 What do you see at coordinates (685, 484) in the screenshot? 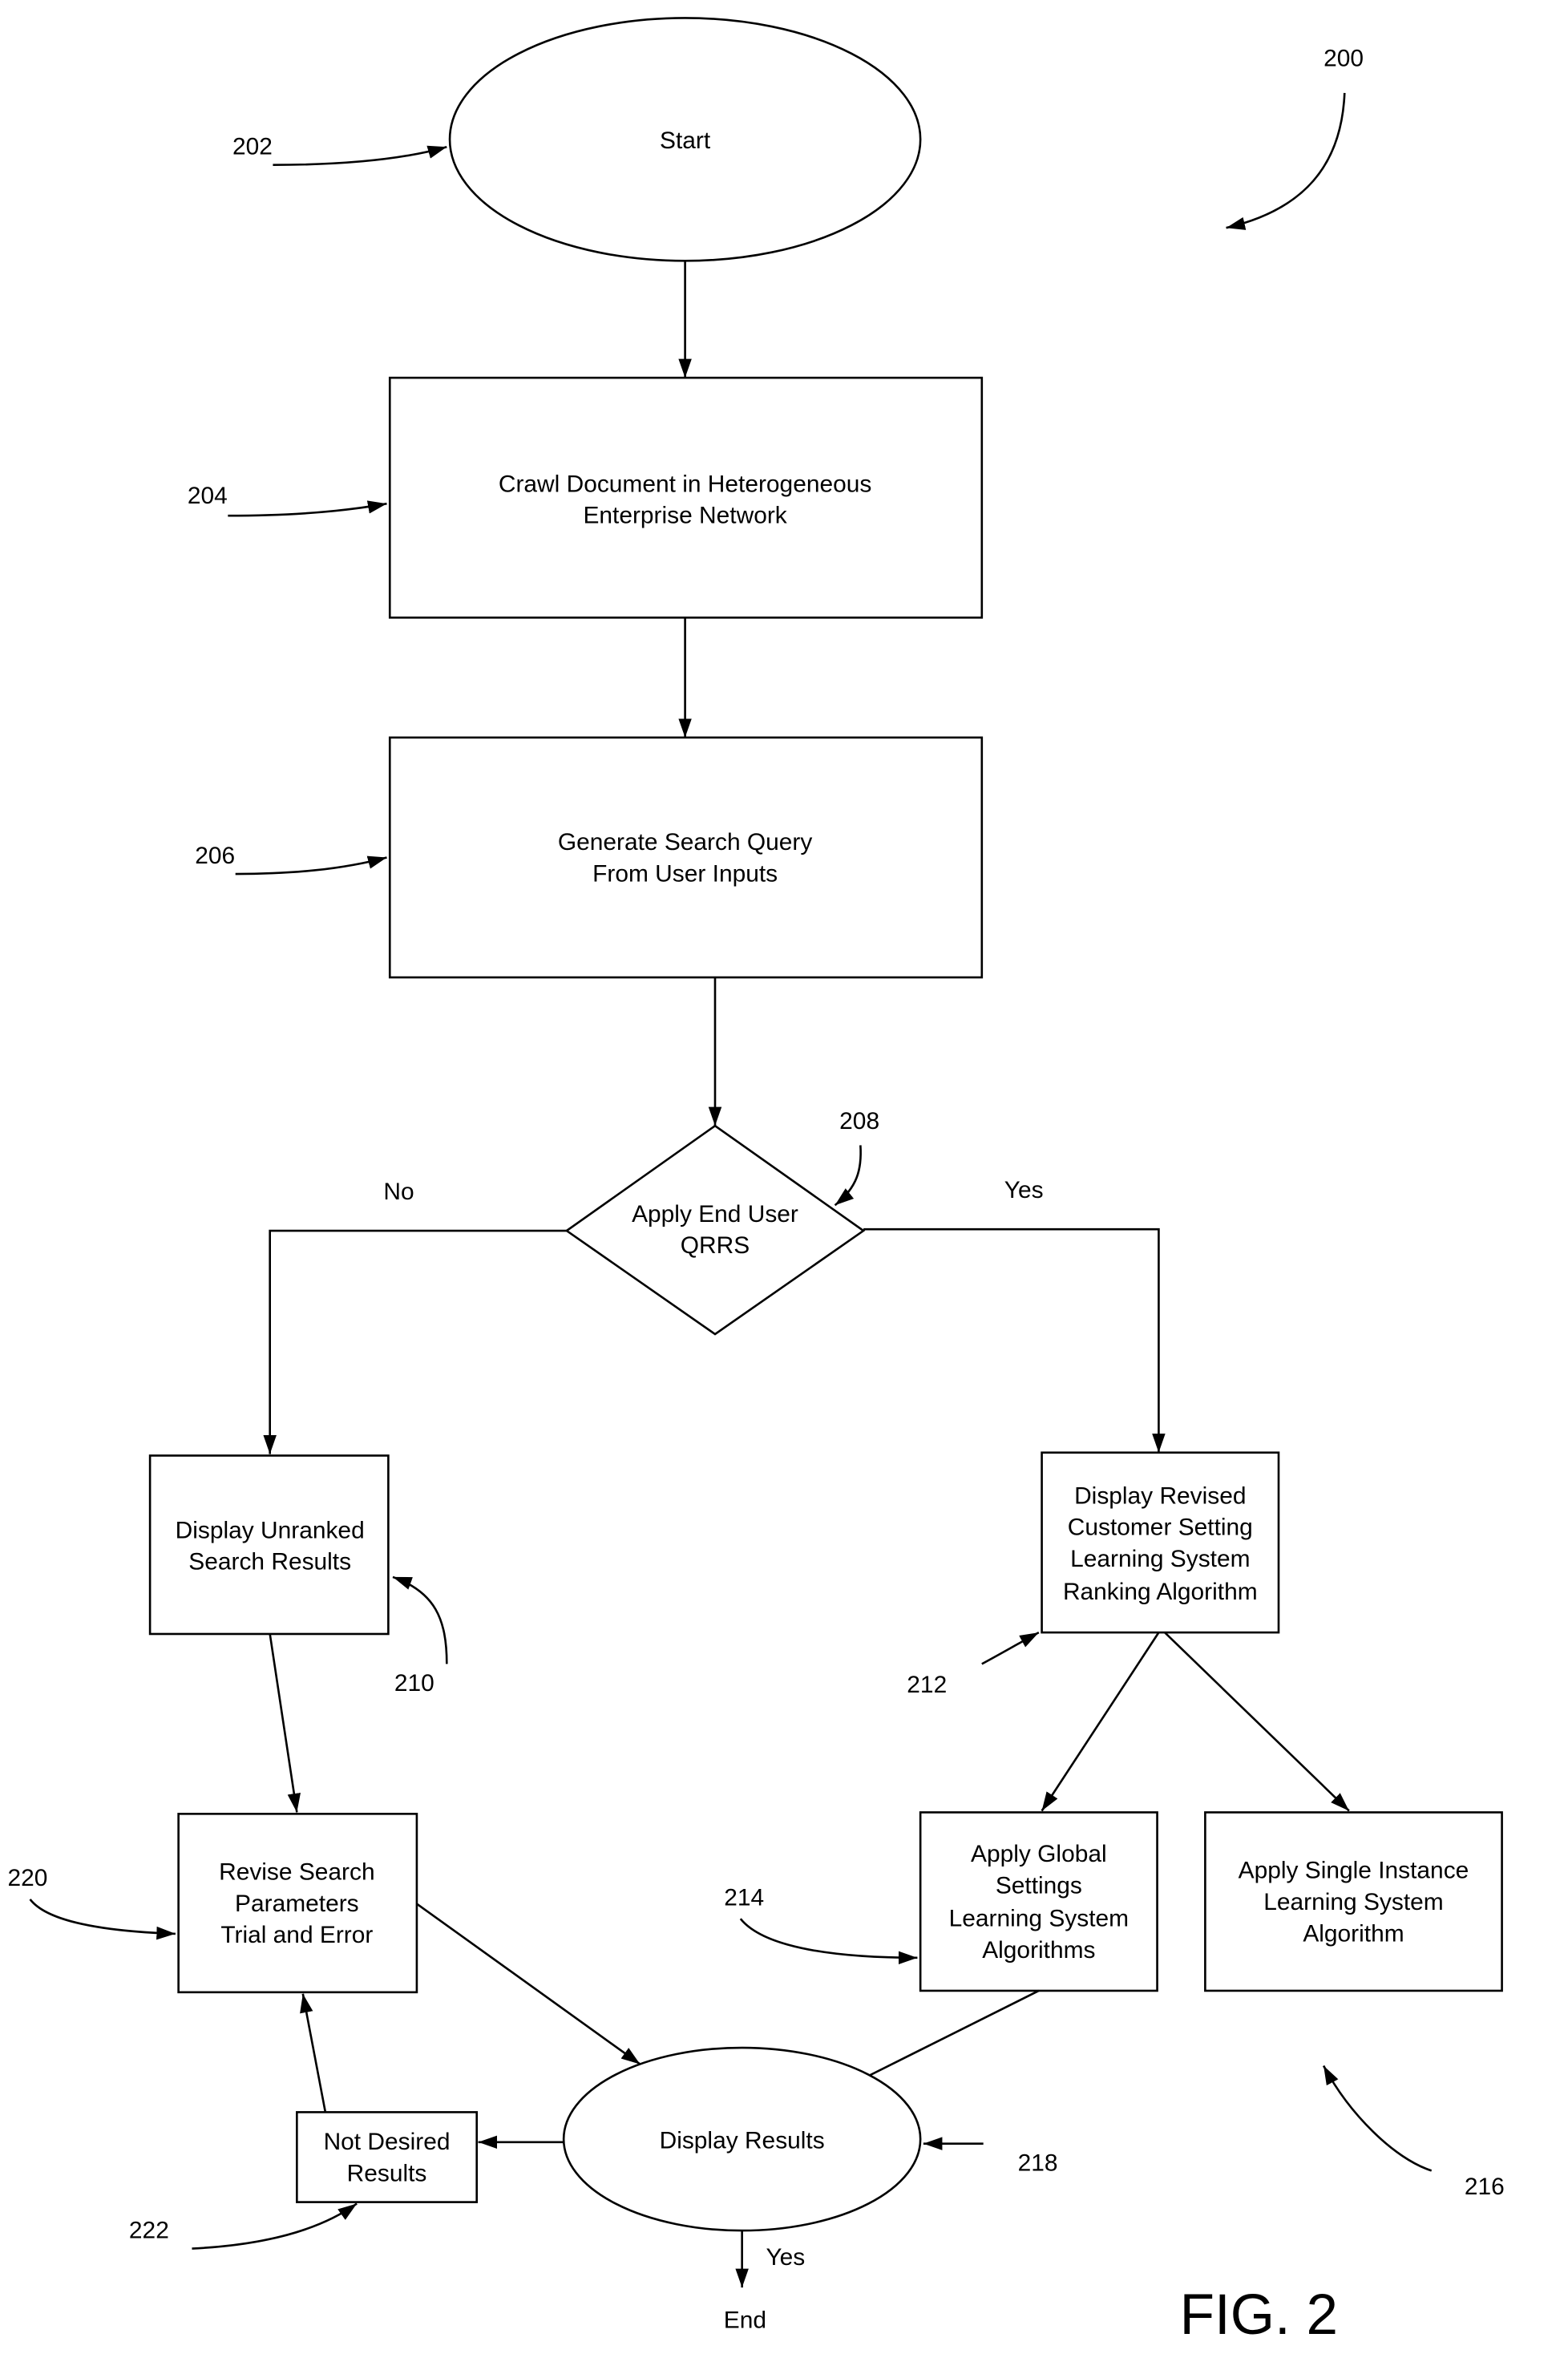
I see `crawl-label-1: Crawl Document in Heterogeneous` at bounding box center [685, 484].